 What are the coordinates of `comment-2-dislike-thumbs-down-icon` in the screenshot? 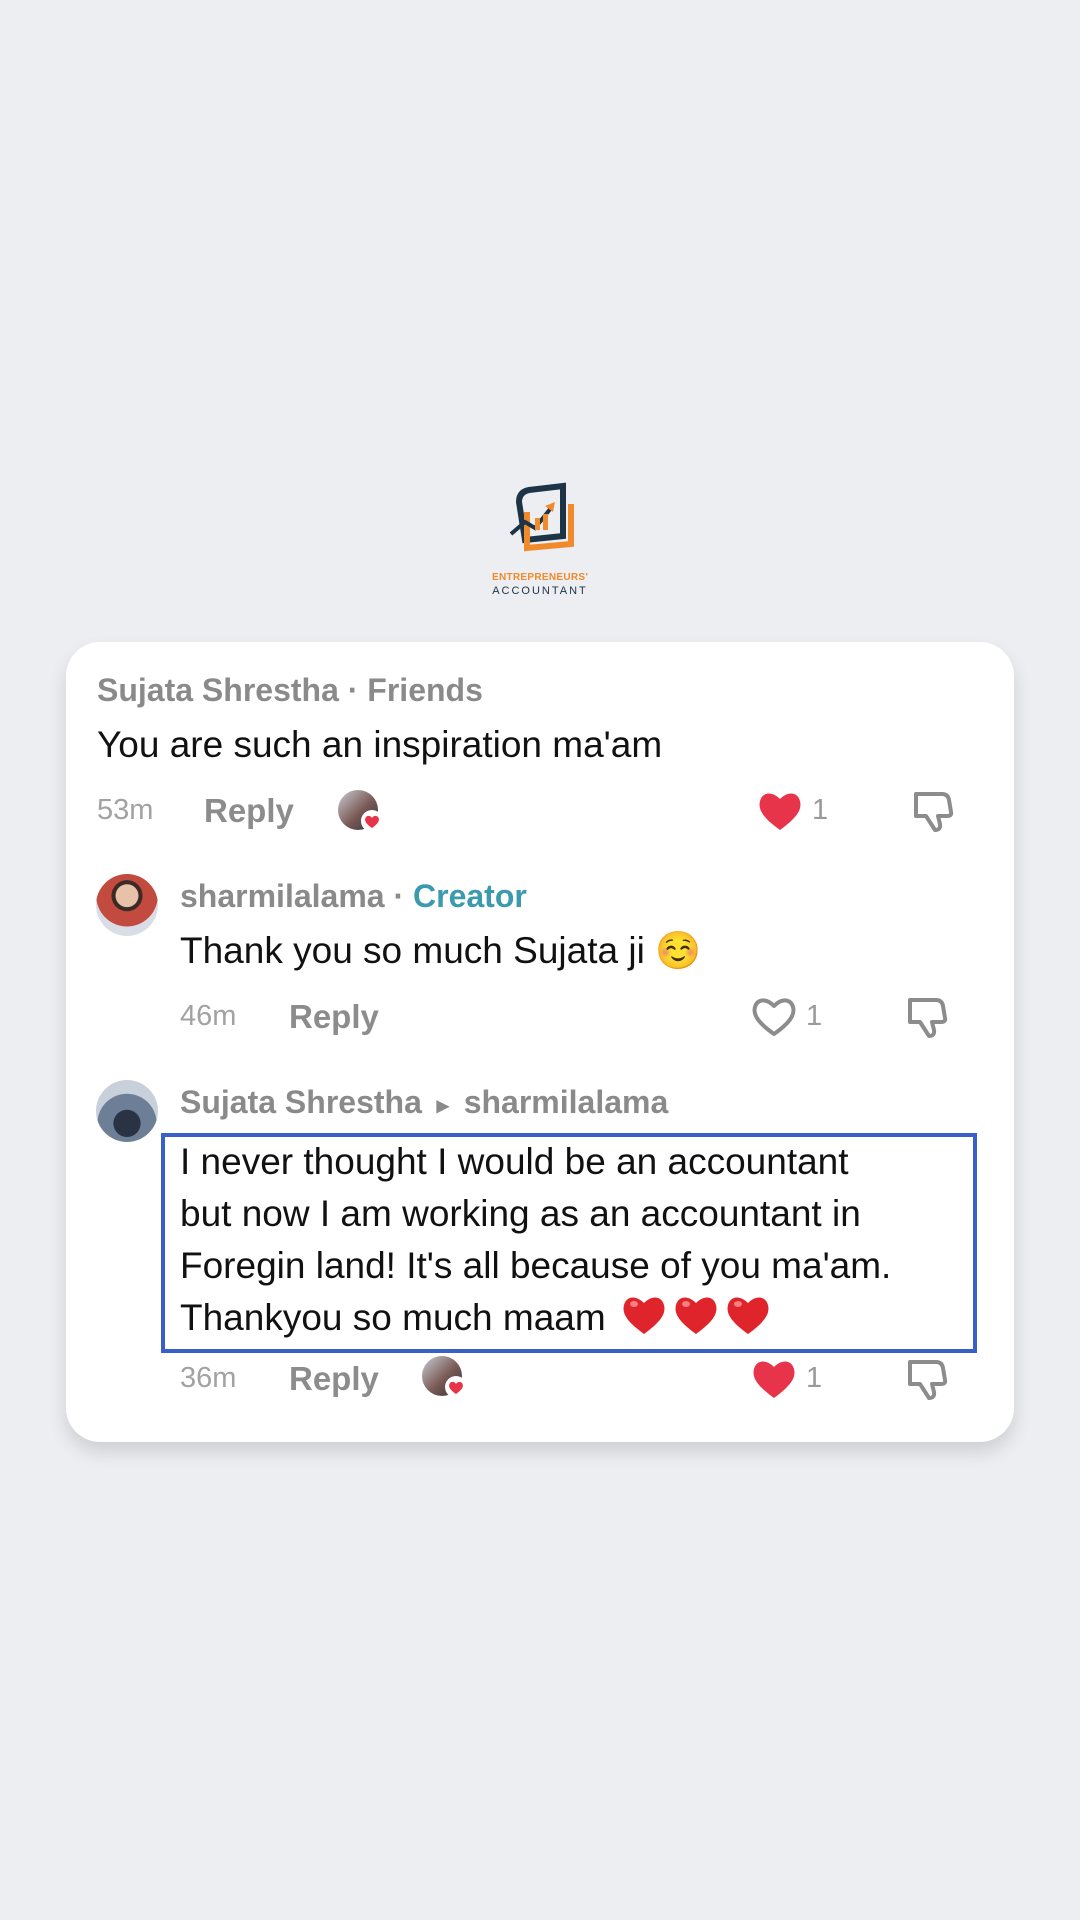 It's located at (927, 1017).